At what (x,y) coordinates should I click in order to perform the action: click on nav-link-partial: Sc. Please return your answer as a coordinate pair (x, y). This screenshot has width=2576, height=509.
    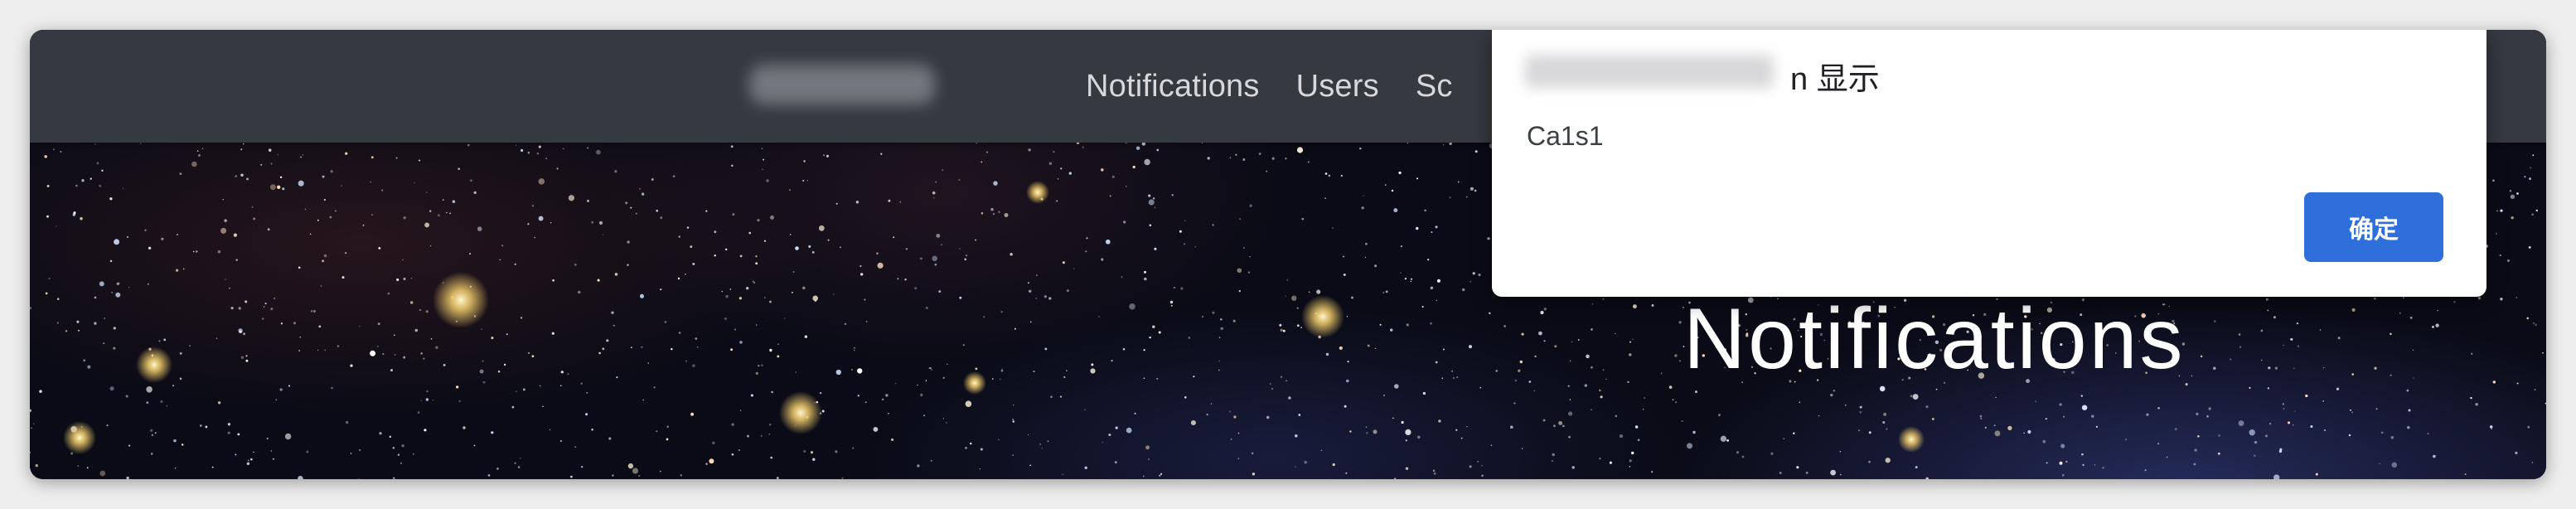
    Looking at the image, I should click on (1434, 86).